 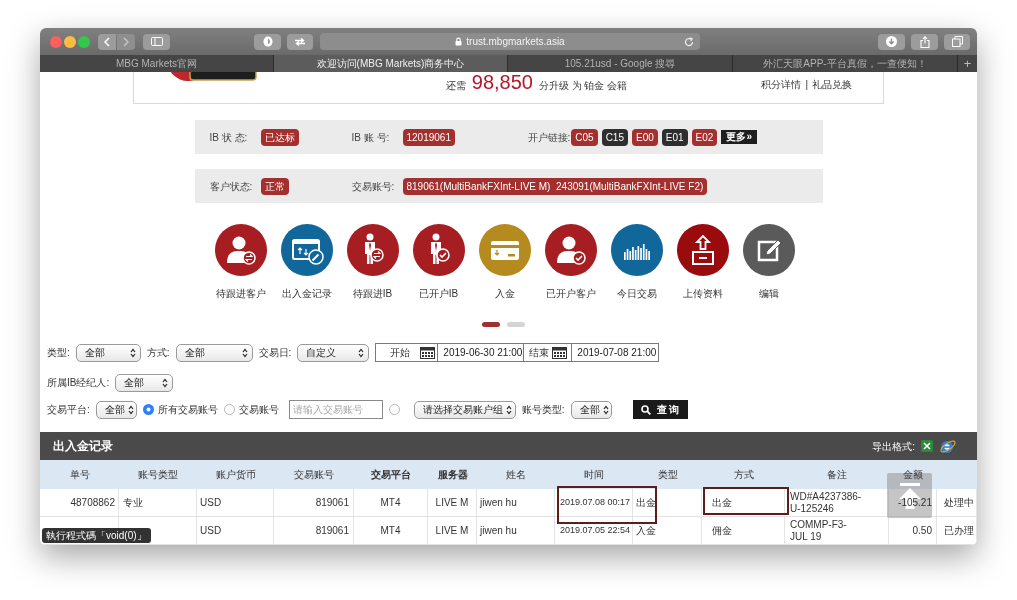 I want to click on shortcut-link: 编辑, so click(x=768, y=262).